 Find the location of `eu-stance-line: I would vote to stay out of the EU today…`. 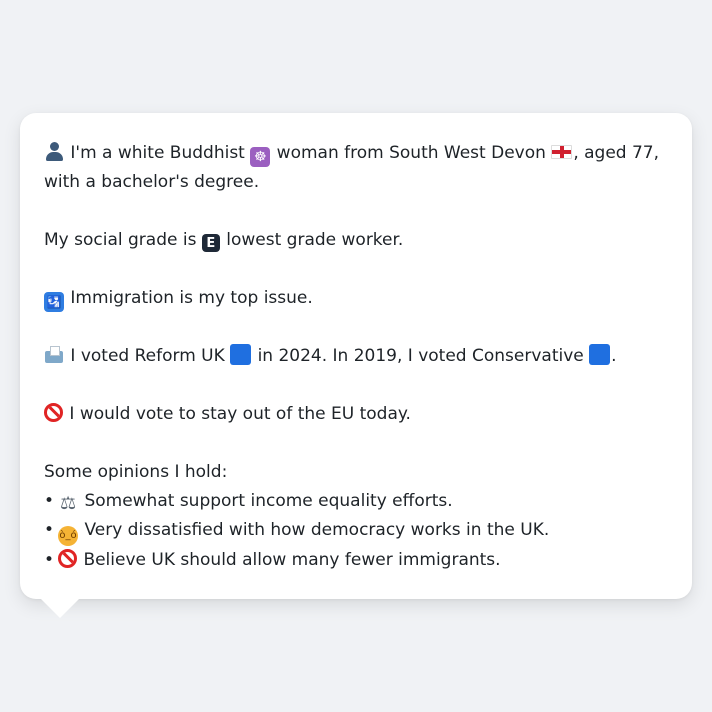

eu-stance-line: I would vote to stay out of the EU today… is located at coordinates (356, 414).